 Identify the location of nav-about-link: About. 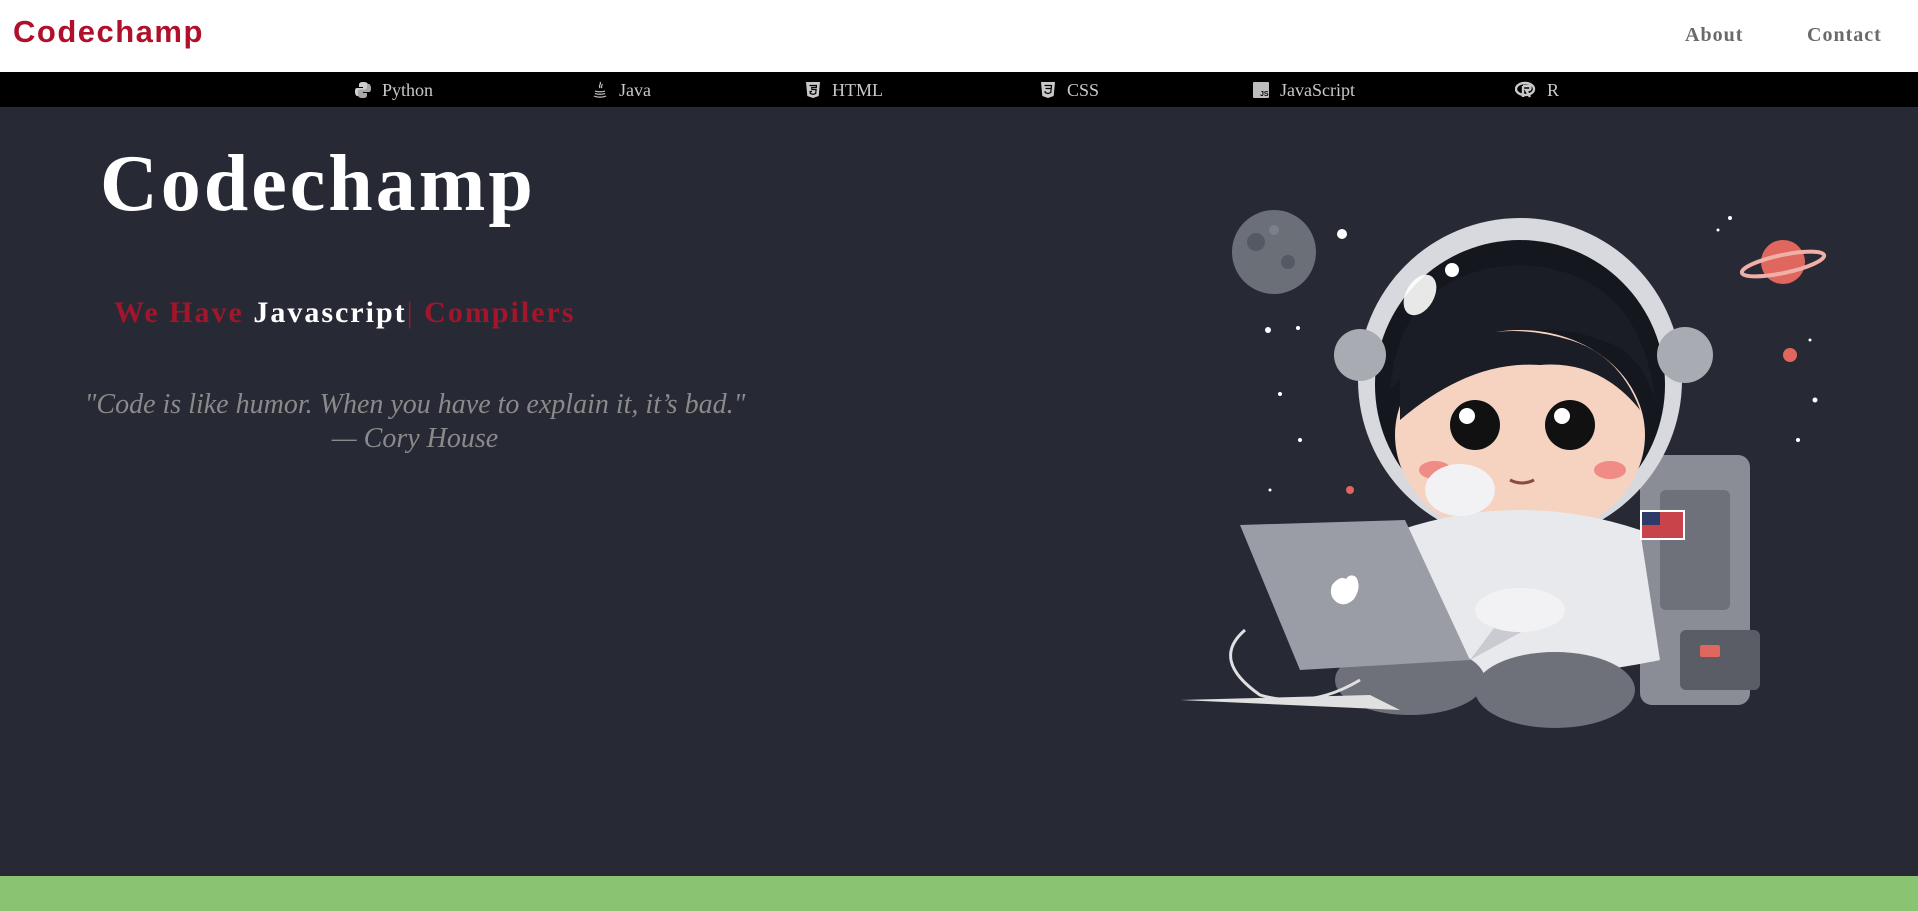
(1714, 35).